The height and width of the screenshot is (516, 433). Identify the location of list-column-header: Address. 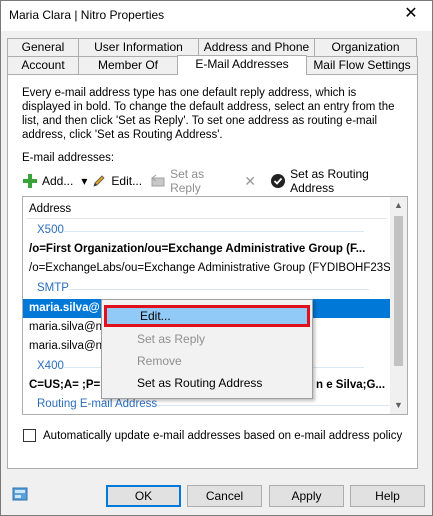
(207, 209).